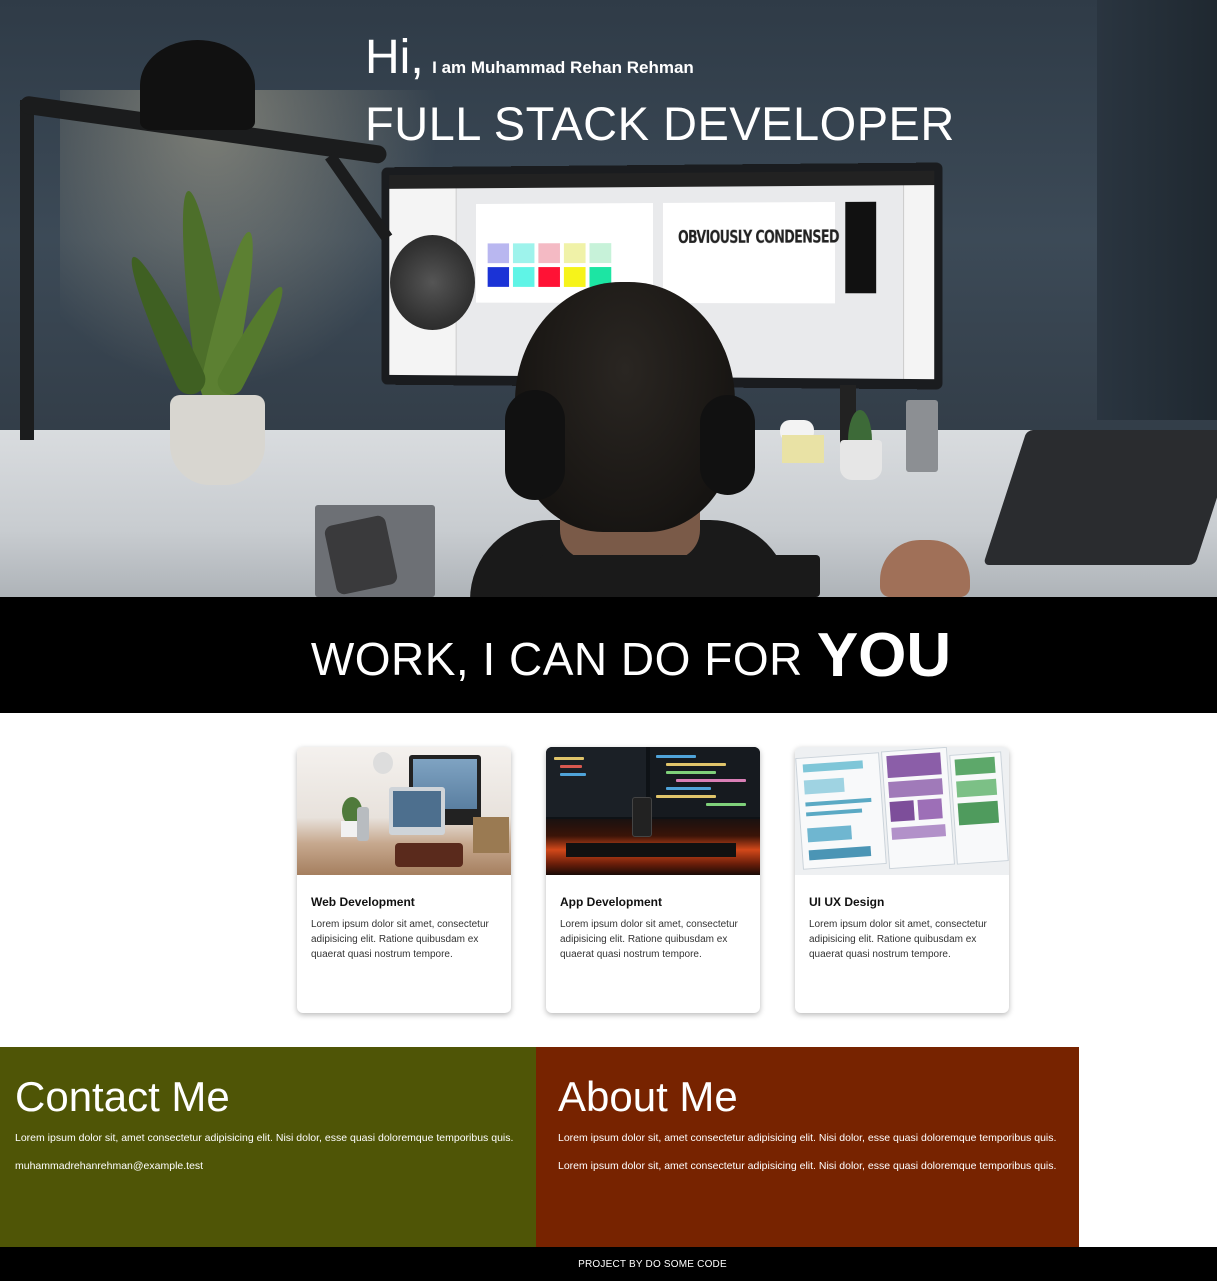 This screenshot has width=1217, height=1281. I want to click on small-plant-pot, so click(861, 460).